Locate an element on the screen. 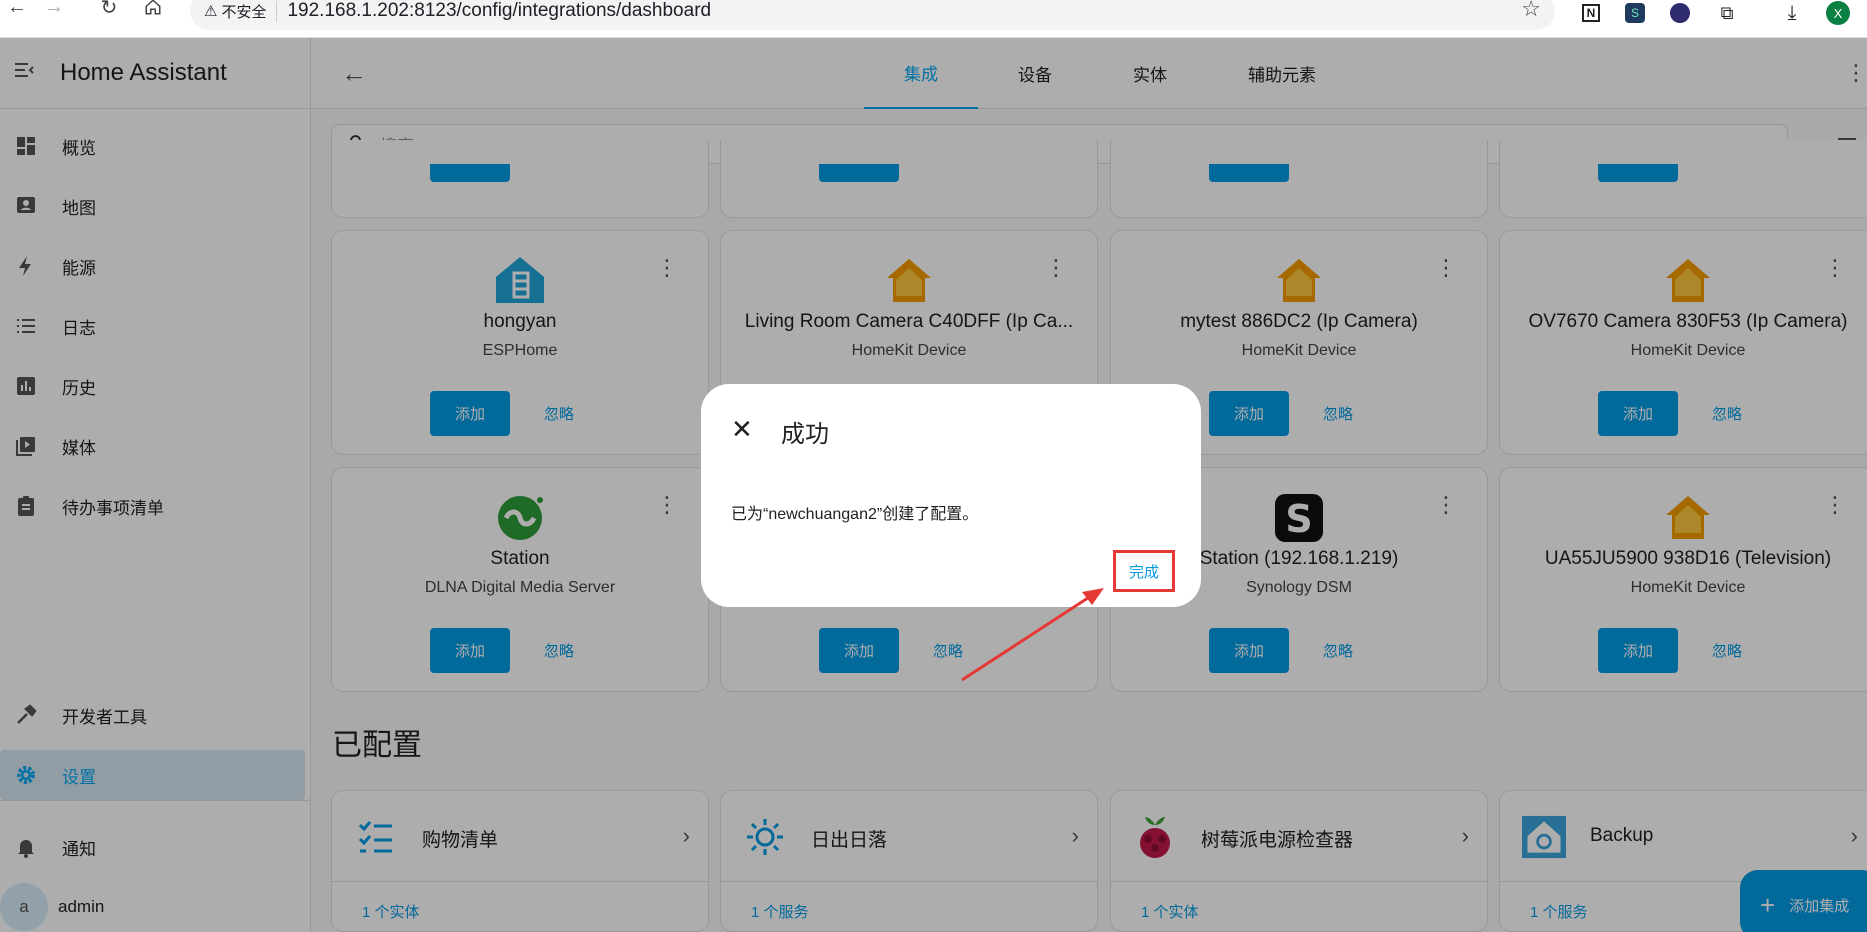 This screenshot has height=932, width=1867. extension-s-icon: S is located at coordinates (1635, 13).